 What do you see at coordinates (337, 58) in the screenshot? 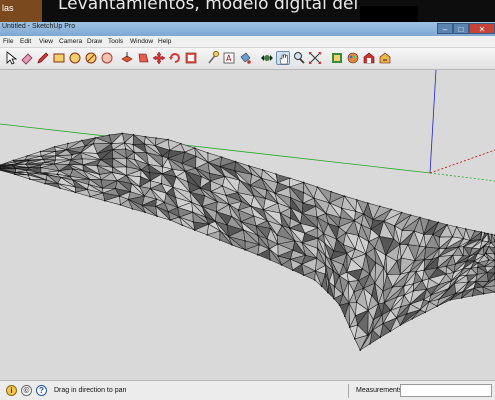
I see `components-icon` at bounding box center [337, 58].